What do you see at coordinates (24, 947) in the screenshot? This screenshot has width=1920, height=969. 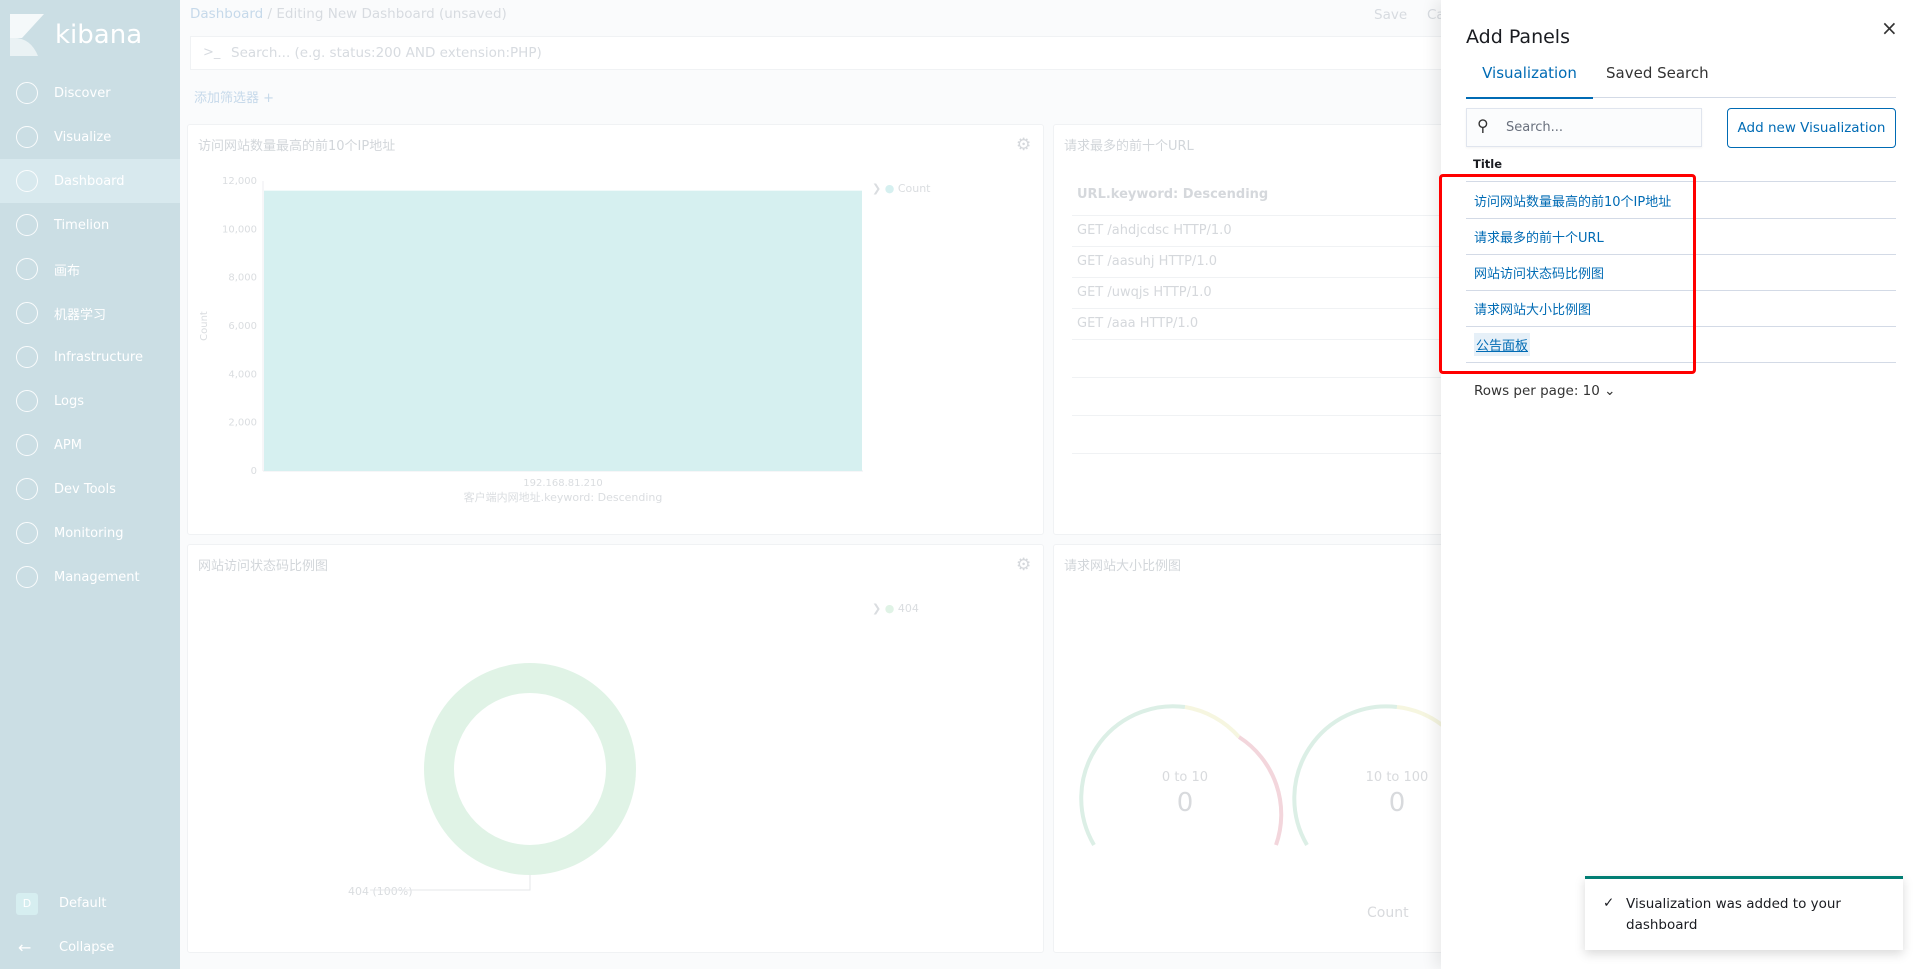 I see `arrow-left-icon: ←` at bounding box center [24, 947].